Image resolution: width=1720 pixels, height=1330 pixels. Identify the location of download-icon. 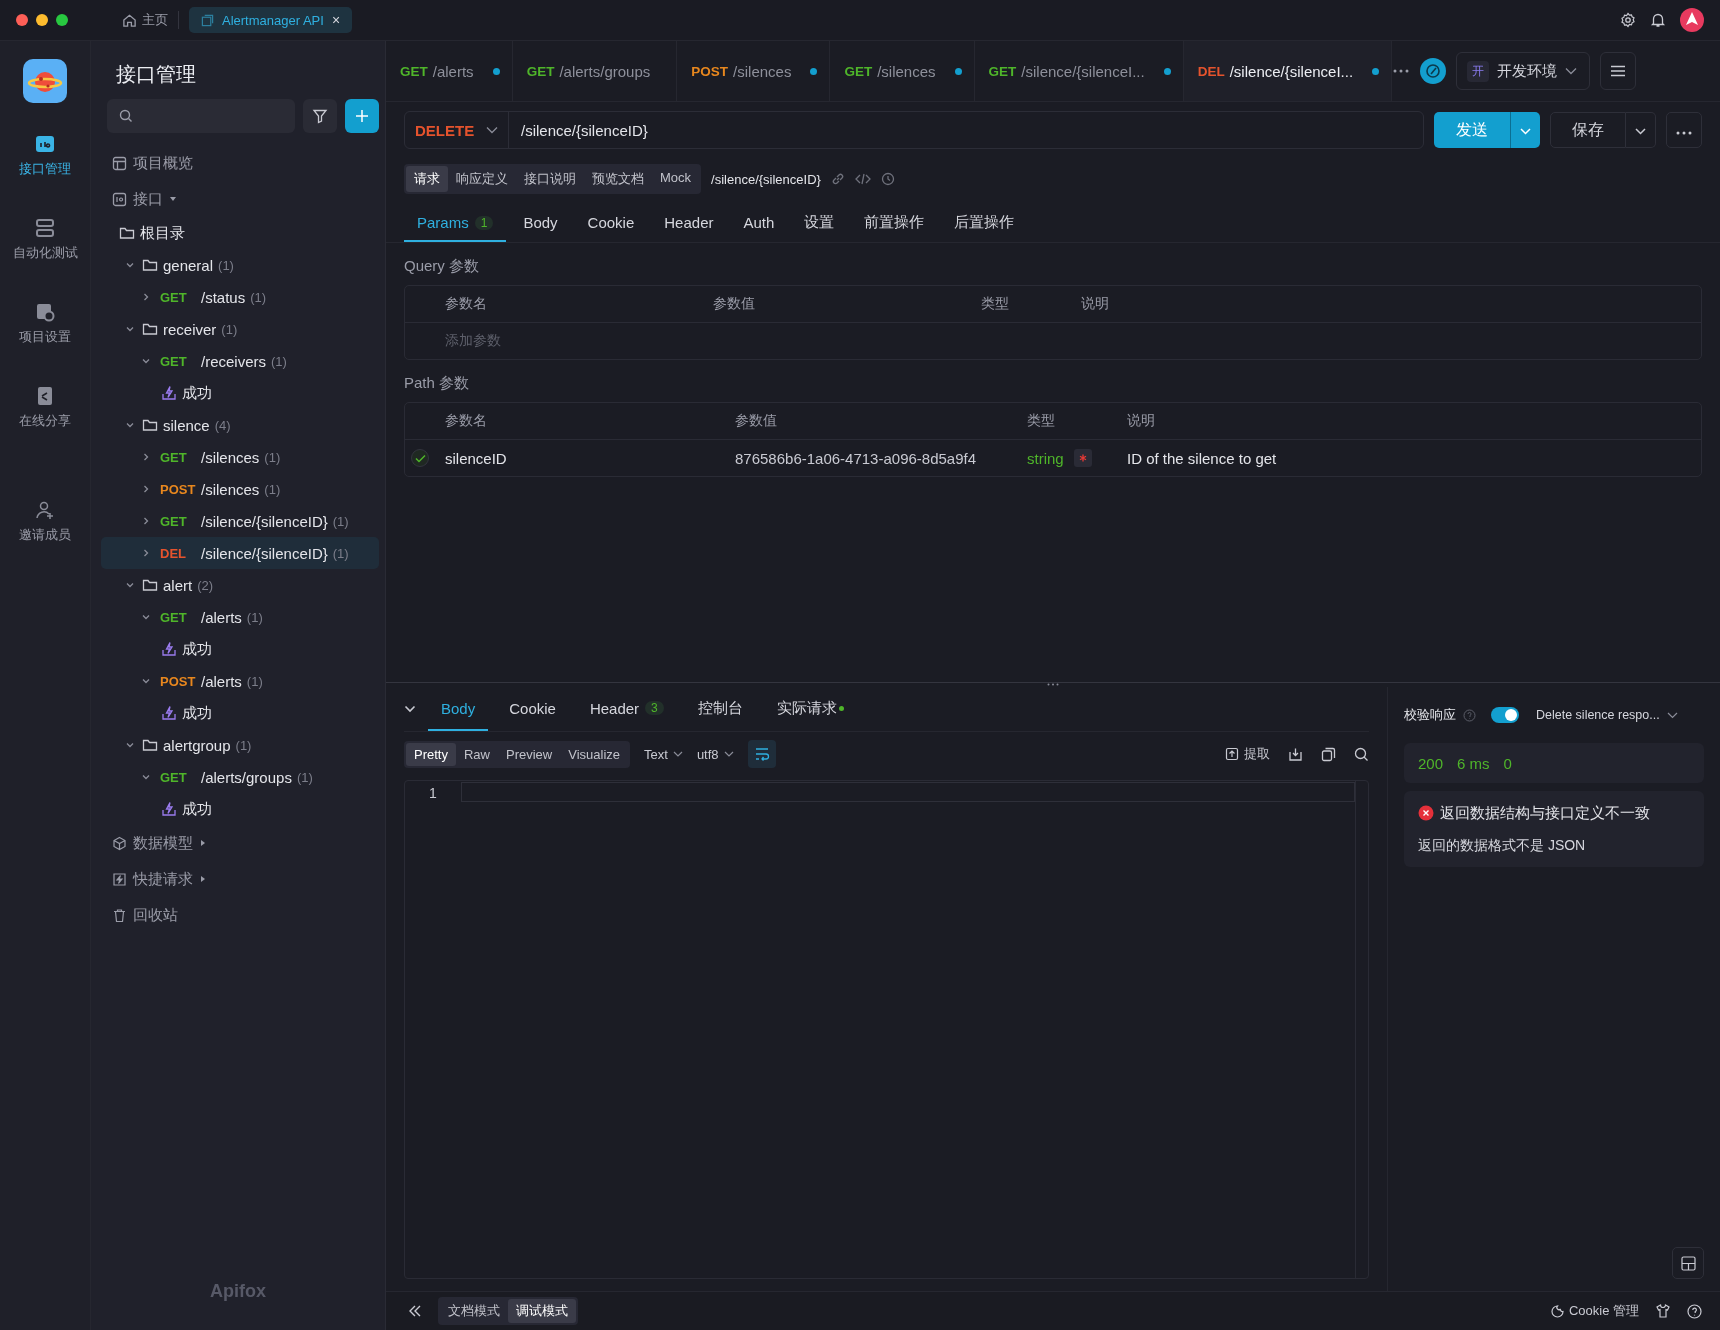
(1295, 754).